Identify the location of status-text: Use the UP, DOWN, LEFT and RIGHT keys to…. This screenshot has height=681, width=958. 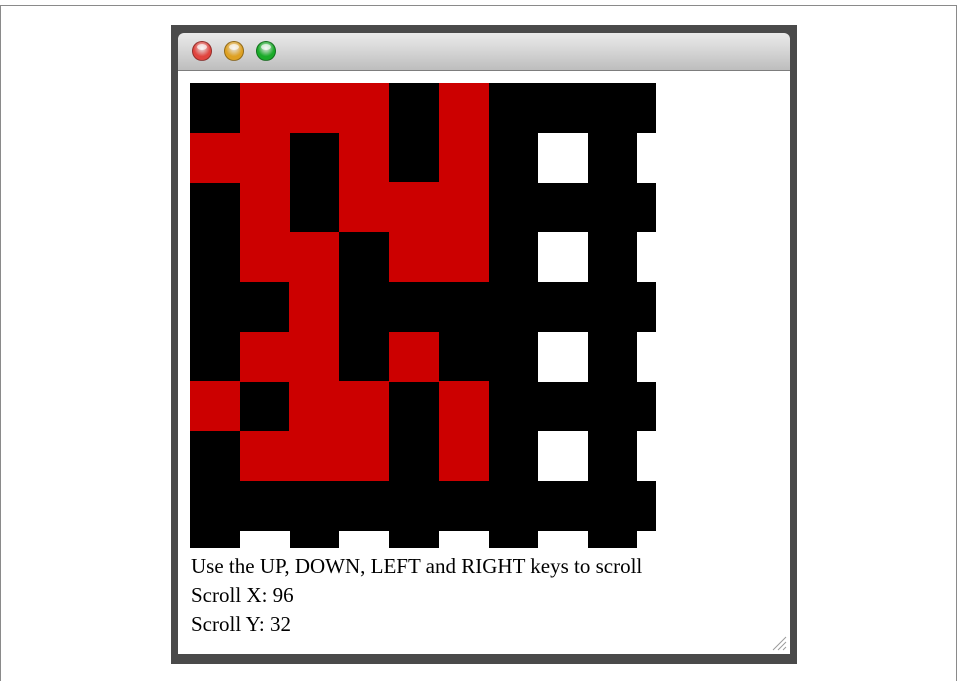
(416, 595).